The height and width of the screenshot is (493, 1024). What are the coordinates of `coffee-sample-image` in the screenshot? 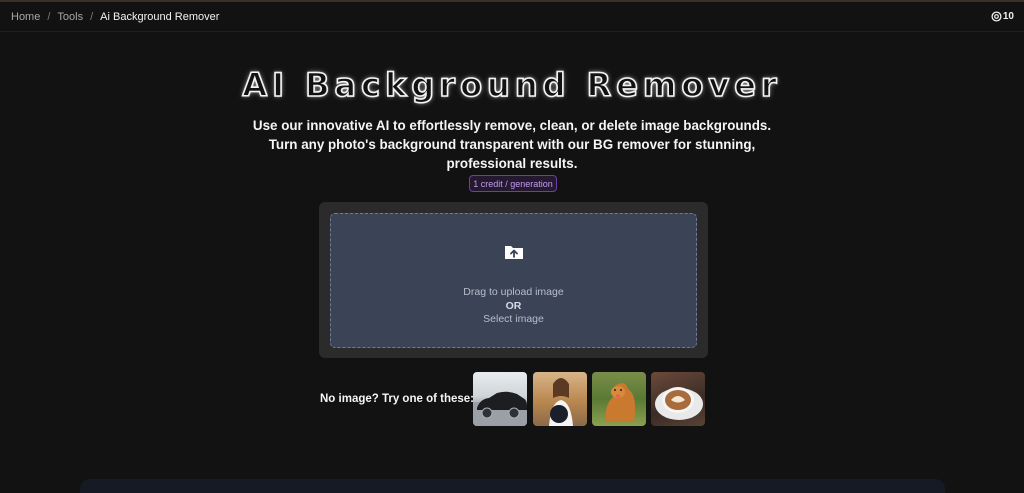 It's located at (679, 403).